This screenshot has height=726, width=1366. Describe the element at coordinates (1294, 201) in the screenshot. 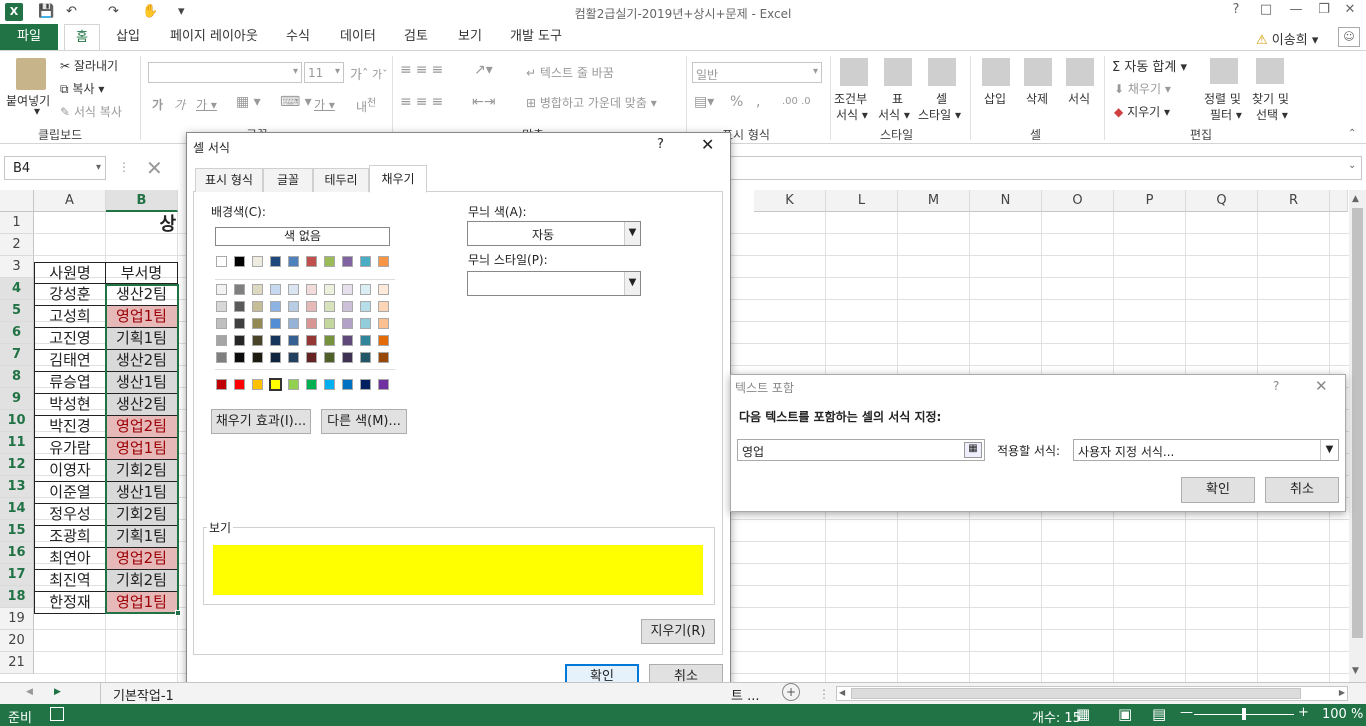

I see `column-header-r: R` at that location.